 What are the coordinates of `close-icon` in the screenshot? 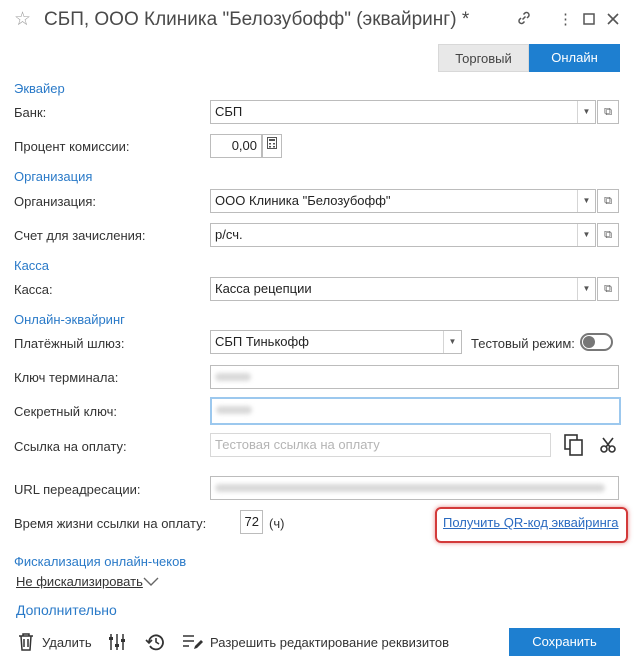 It's located at (613, 20).